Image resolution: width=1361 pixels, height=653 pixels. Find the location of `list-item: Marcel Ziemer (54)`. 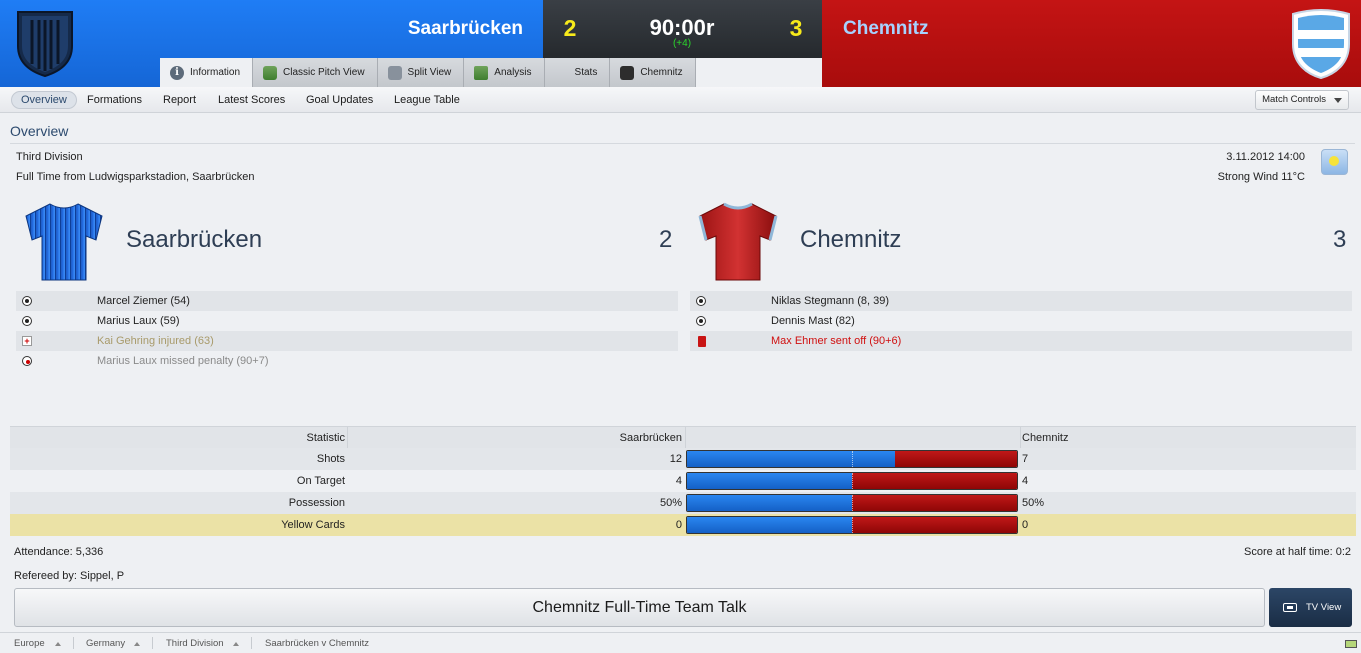

list-item: Marcel Ziemer (54) is located at coordinates (347, 301).